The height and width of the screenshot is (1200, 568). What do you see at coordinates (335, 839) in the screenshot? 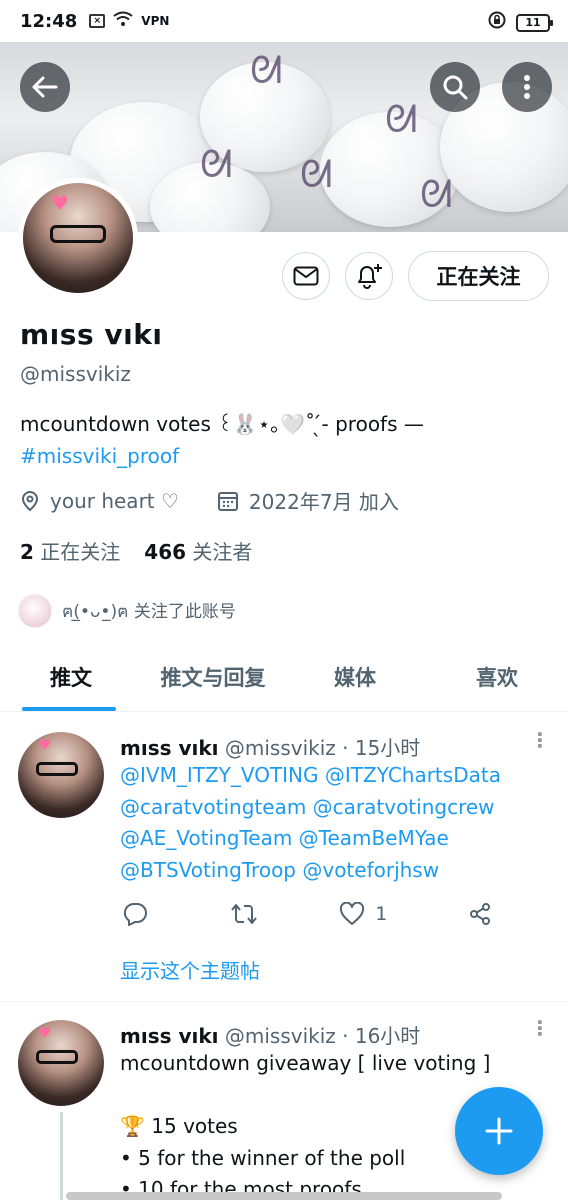
I see `tweet-line: @AE_VotingTeam @TeamBeMYae` at bounding box center [335, 839].